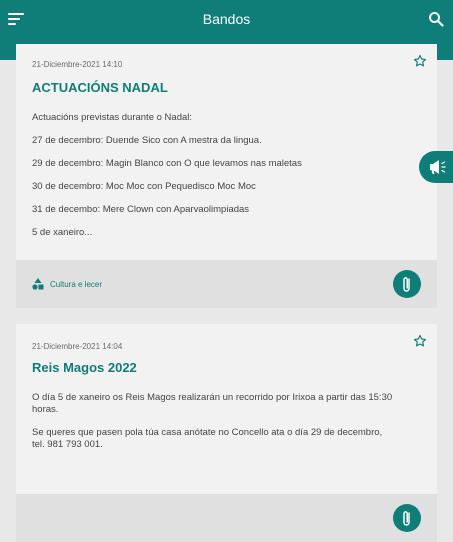 This screenshot has width=453, height=542. Describe the element at coordinates (226, 284) in the screenshot. I see `bando-footer: Cultura e lecer` at that location.